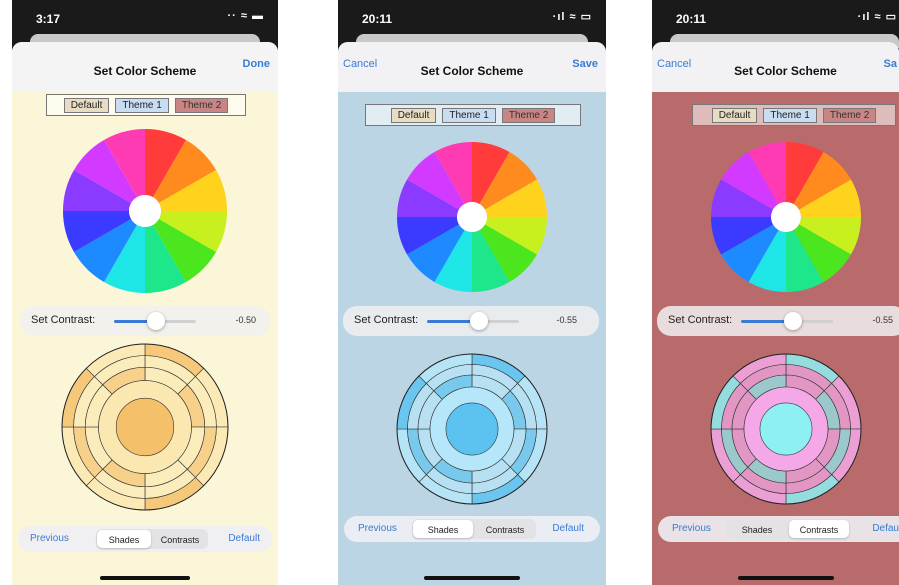 This screenshot has height=585, width=899. I want to click on contrast-row: Set Contrast: -0.50, so click(145, 321).